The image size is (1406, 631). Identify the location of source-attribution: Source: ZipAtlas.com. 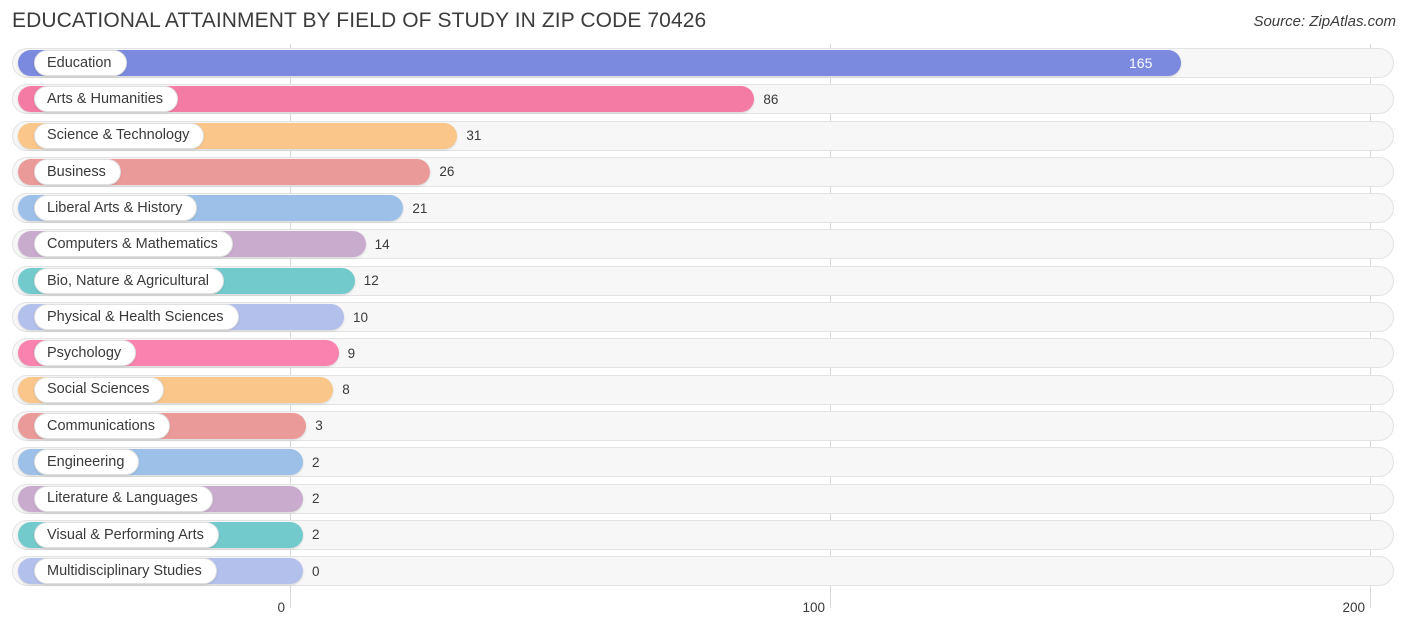
(1324, 21).